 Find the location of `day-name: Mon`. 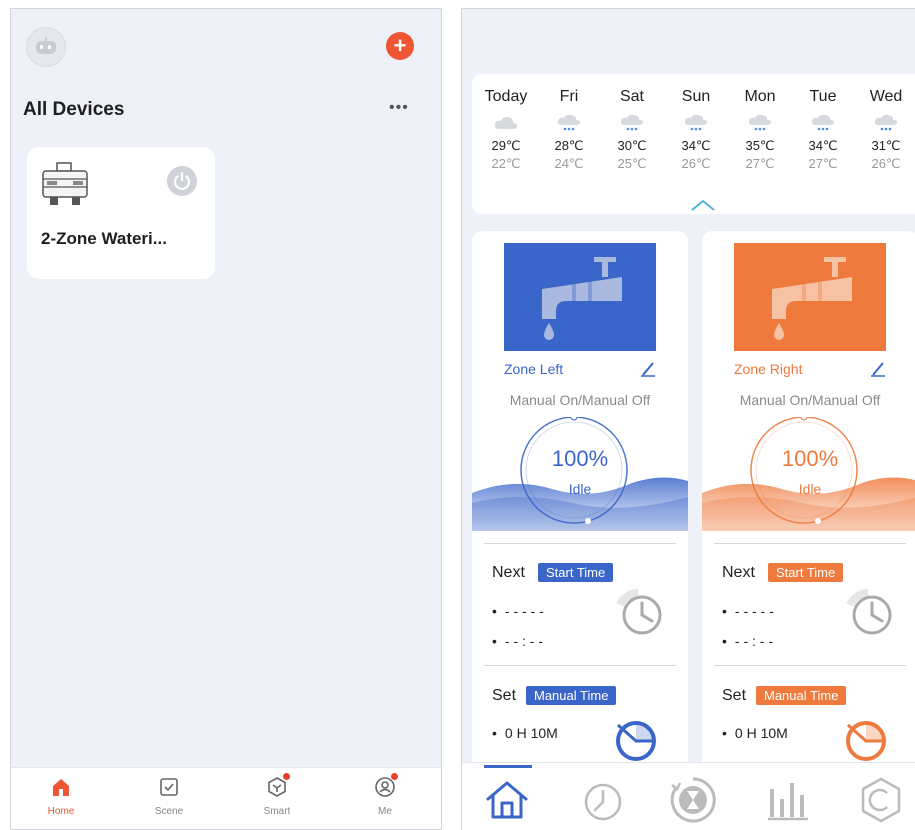

day-name: Mon is located at coordinates (760, 96).